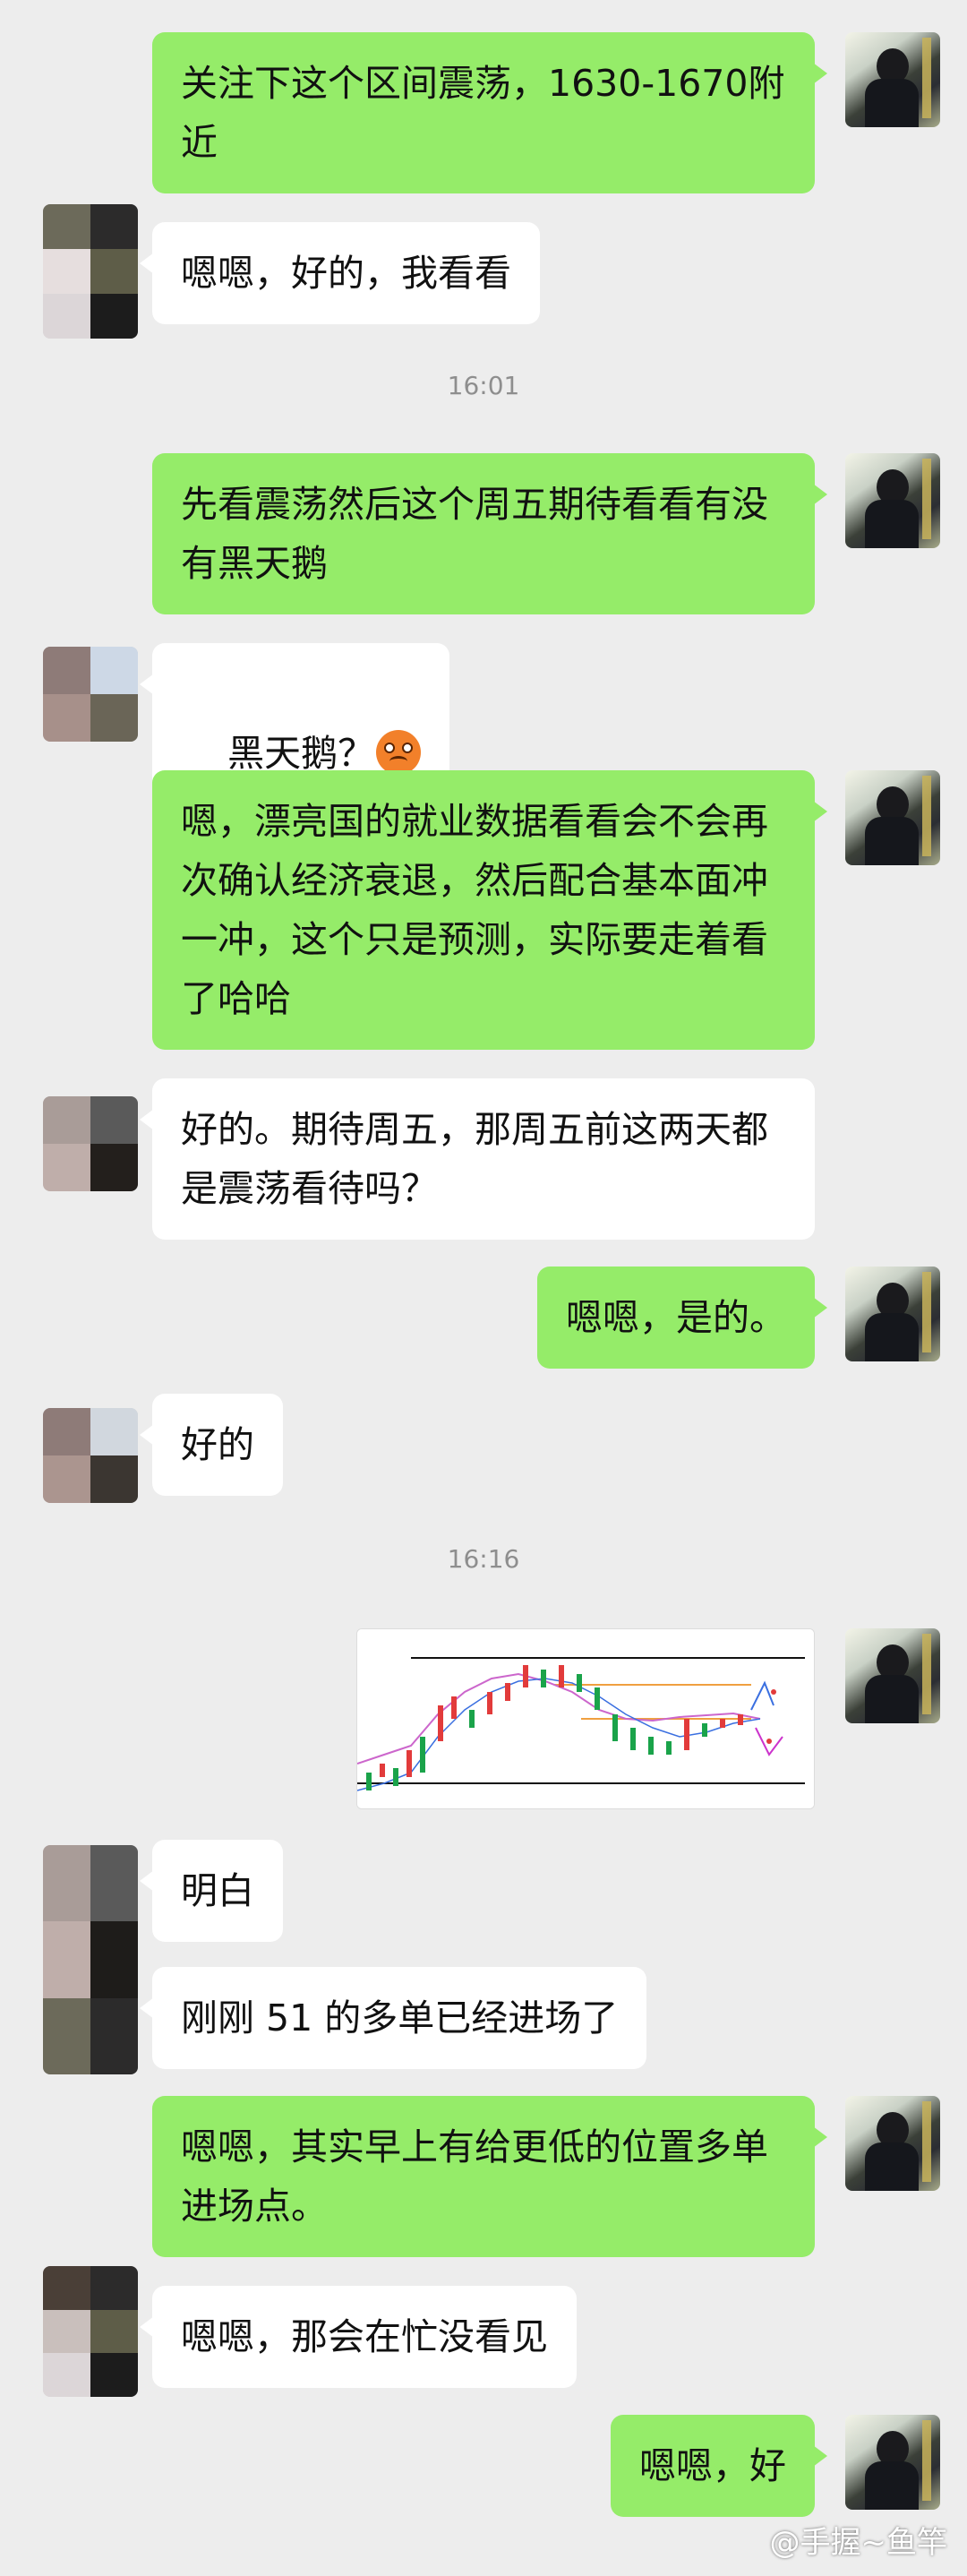 The height and width of the screenshot is (2576, 967). What do you see at coordinates (682, 1318) in the screenshot?
I see `message-bubble: 嗯嗯，是的。` at bounding box center [682, 1318].